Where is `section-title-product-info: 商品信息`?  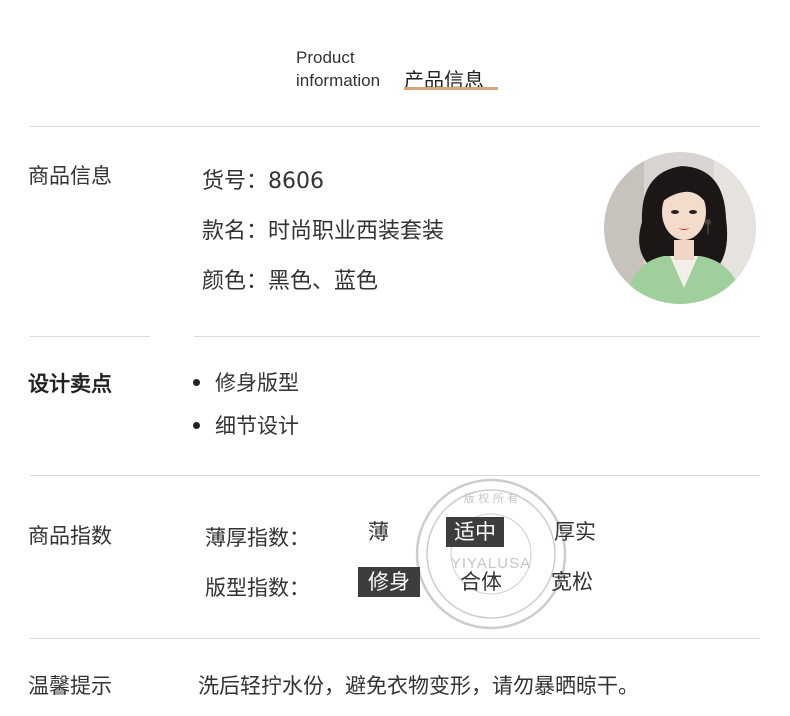
section-title-product-info: 商品信息 is located at coordinates (70, 176).